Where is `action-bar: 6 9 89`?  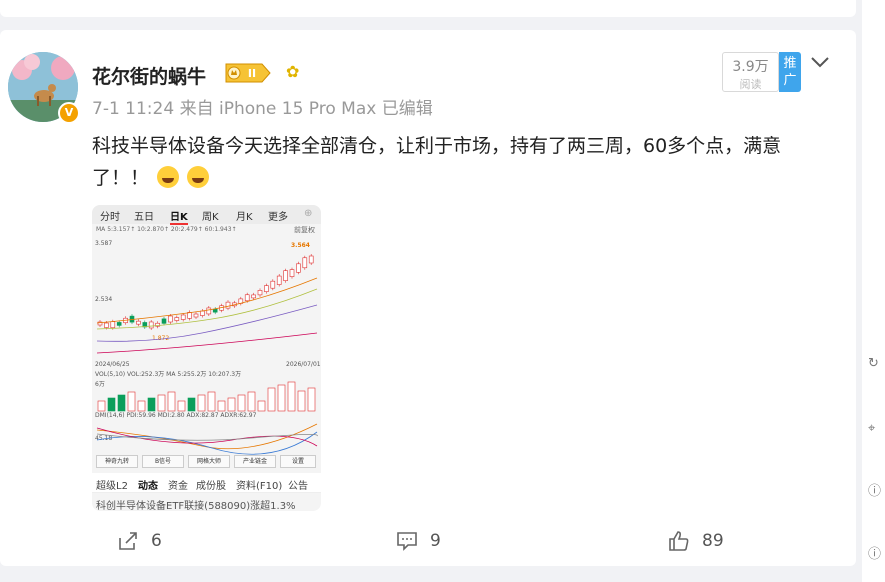 action-bar: 6 9 89 is located at coordinates (428, 541).